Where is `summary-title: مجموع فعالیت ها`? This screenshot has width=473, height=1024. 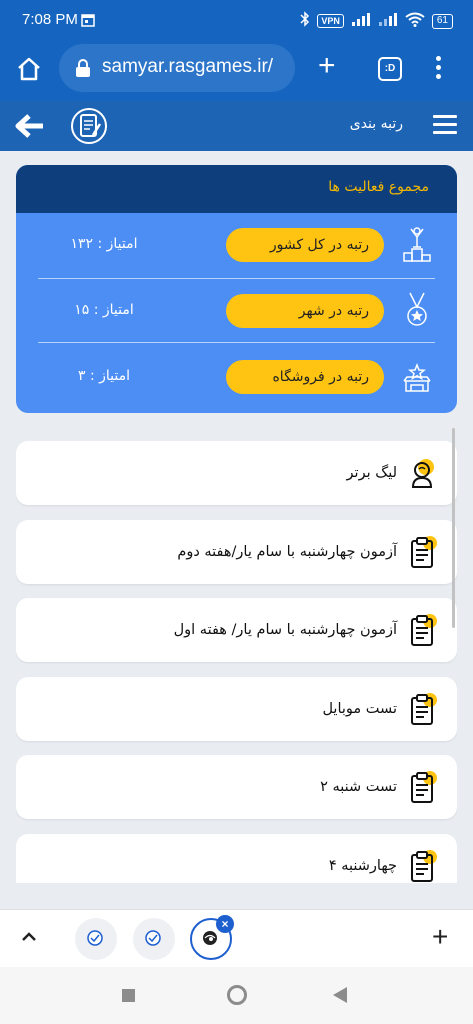 summary-title: مجموع فعالیت ها is located at coordinates (378, 187).